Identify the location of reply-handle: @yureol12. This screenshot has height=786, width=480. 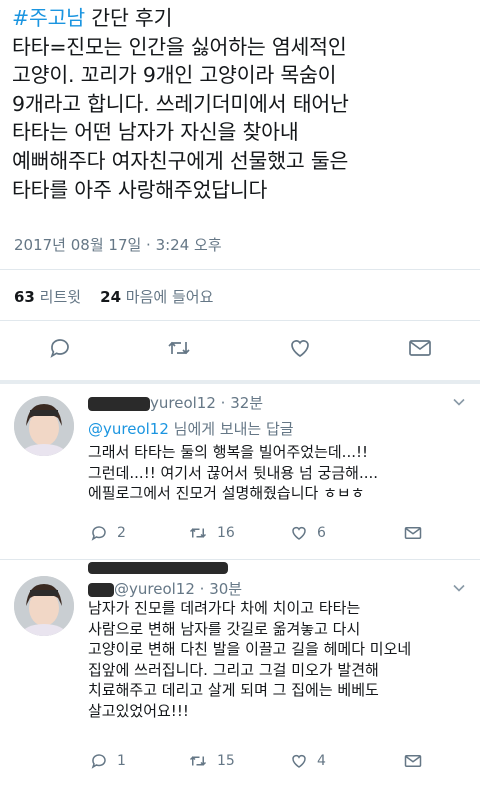
(154, 589).